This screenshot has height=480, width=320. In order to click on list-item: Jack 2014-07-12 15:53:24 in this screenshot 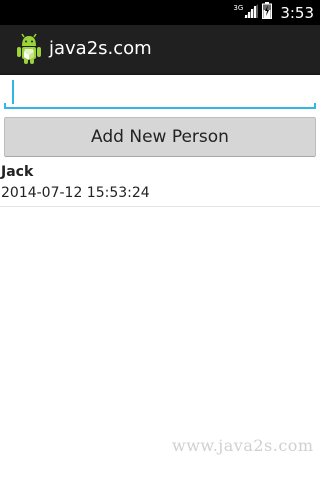, I will do `click(160, 184)`.